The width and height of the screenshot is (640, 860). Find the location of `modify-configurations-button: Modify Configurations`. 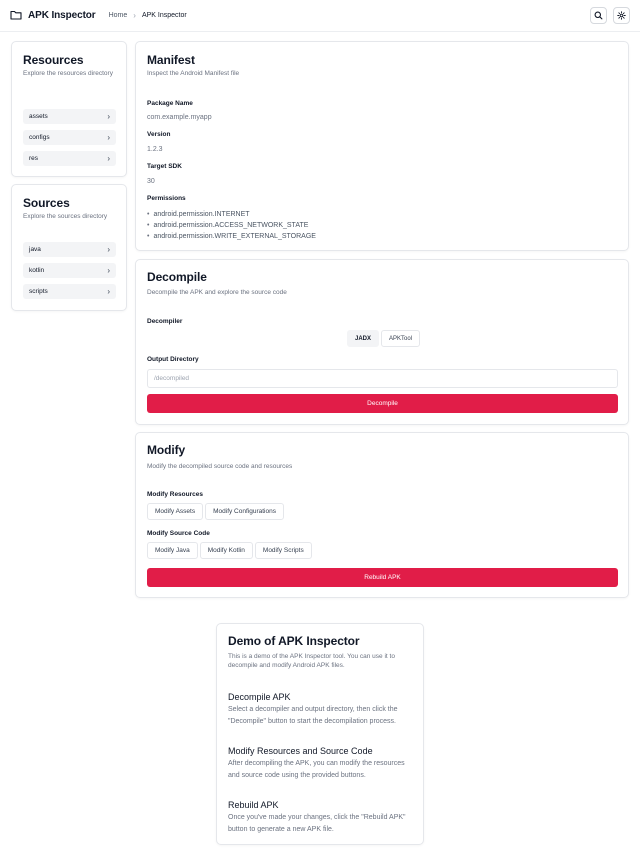

modify-configurations-button: Modify Configurations is located at coordinates (244, 511).